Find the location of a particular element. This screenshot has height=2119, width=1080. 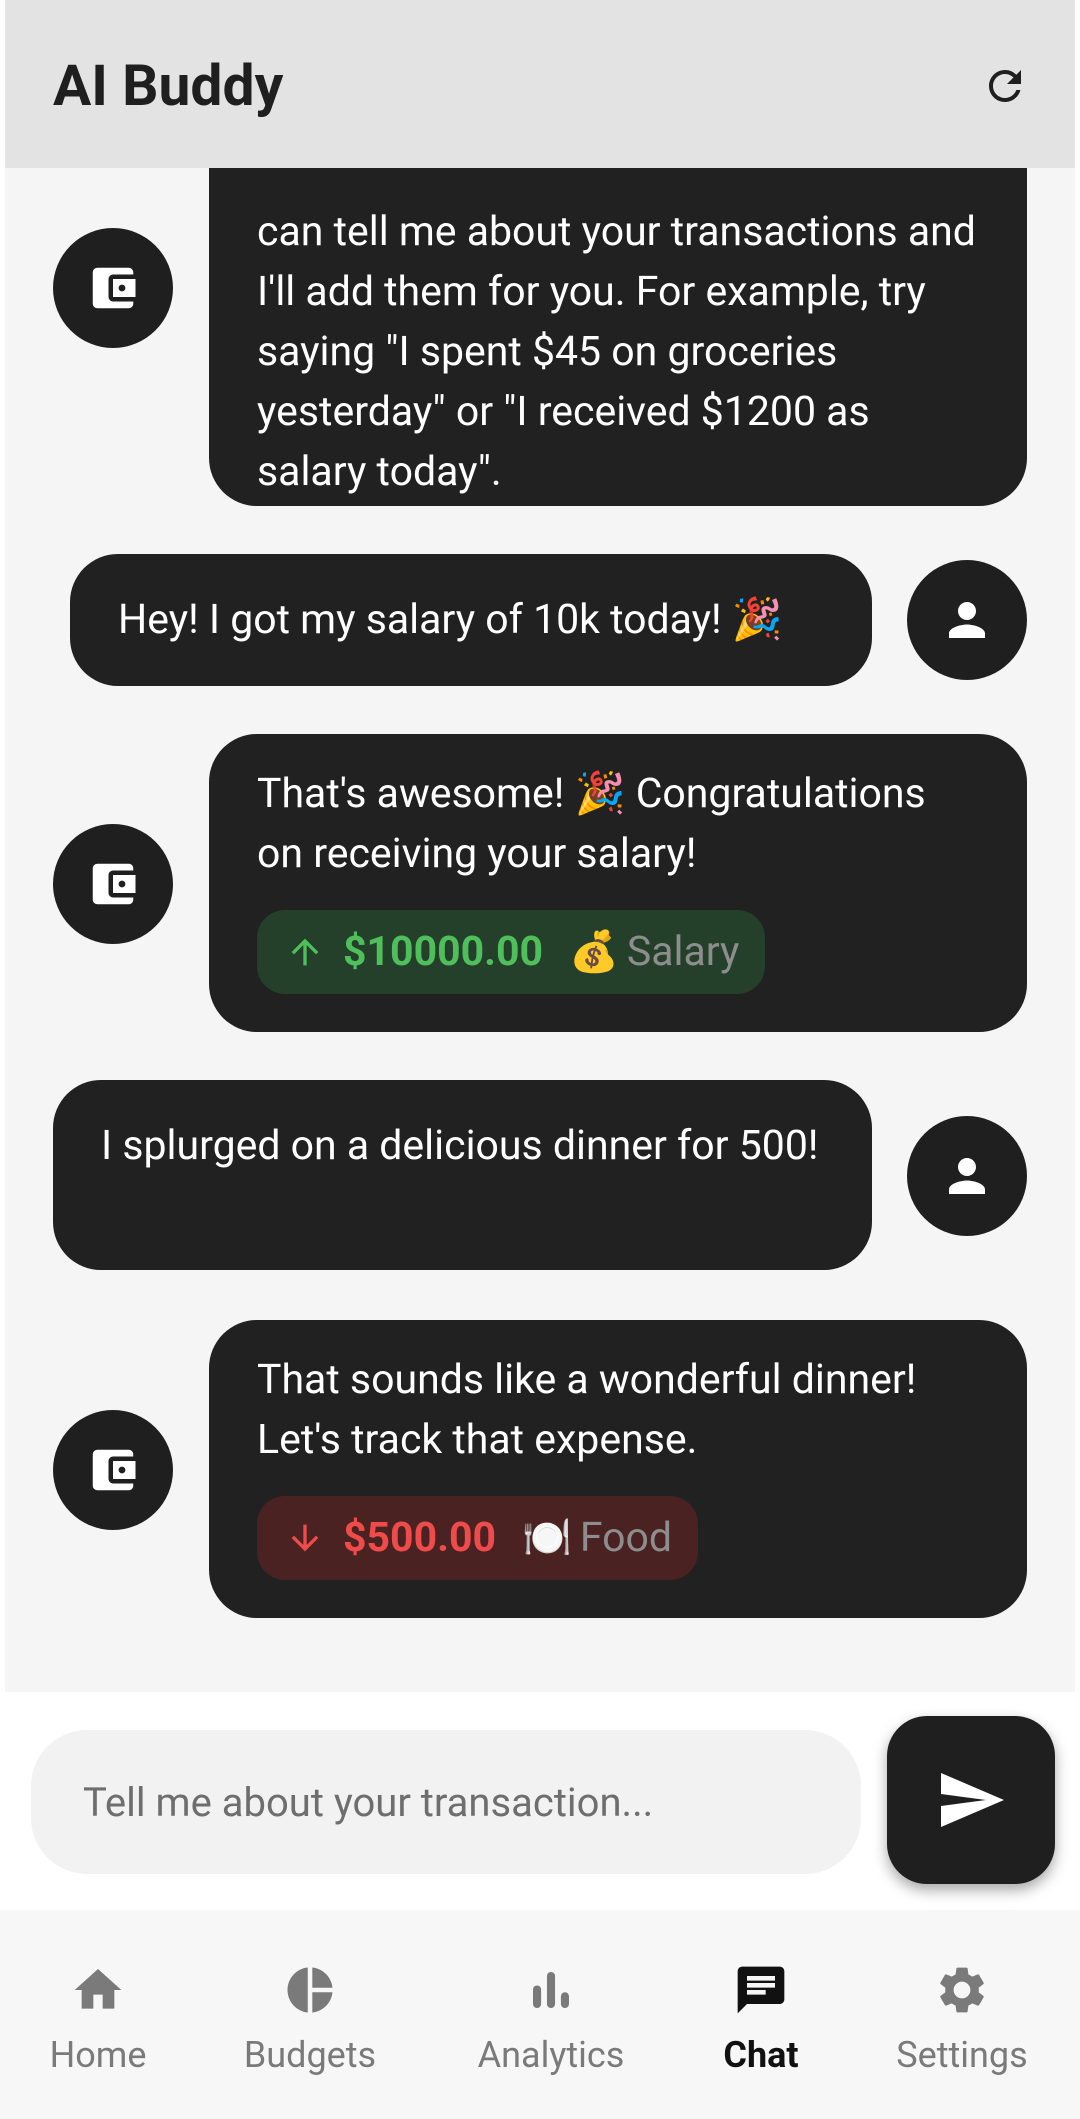

bottom-navigation: Home Budgets Analytics Chat Settings is located at coordinates (540, 2014).